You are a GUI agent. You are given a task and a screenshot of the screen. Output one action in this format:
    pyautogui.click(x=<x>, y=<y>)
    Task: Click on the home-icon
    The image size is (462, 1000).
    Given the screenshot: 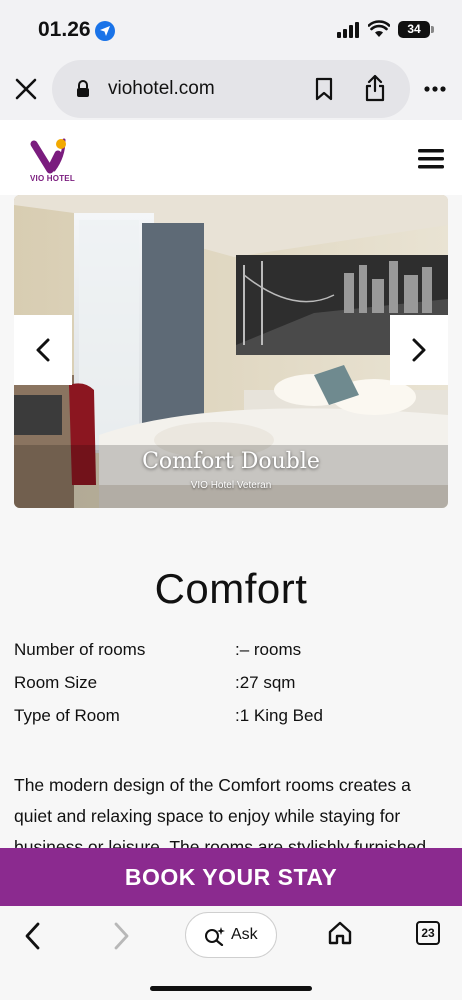 What is the action you would take?
    pyautogui.click(x=340, y=933)
    